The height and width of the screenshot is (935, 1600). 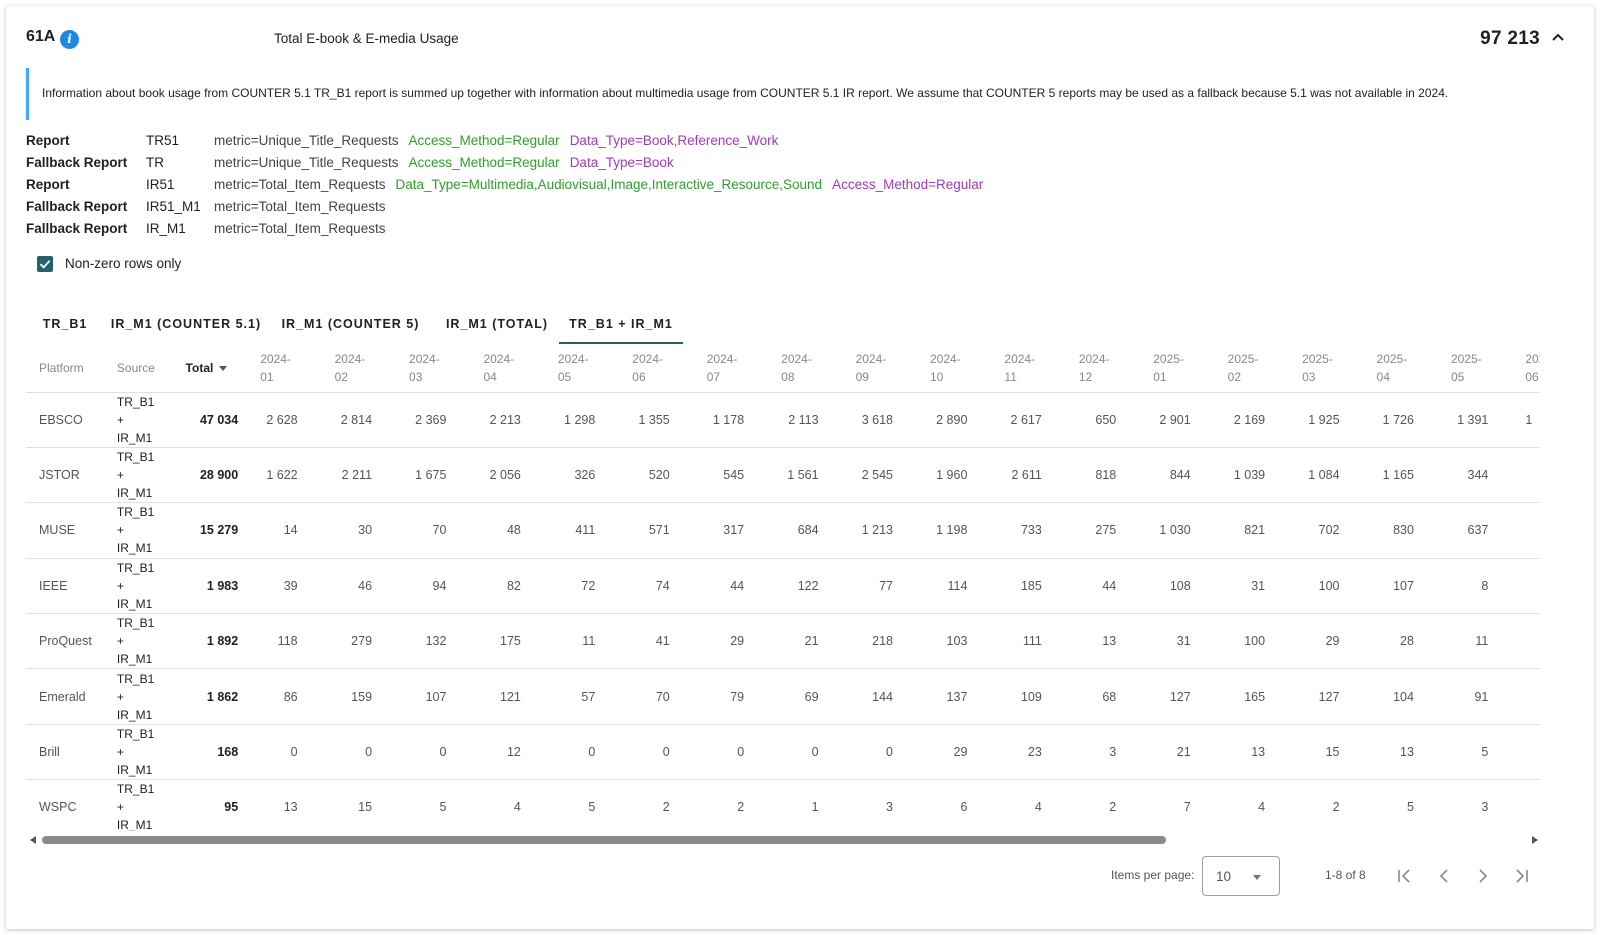 I want to click on month-number: 10, so click(x=936, y=376).